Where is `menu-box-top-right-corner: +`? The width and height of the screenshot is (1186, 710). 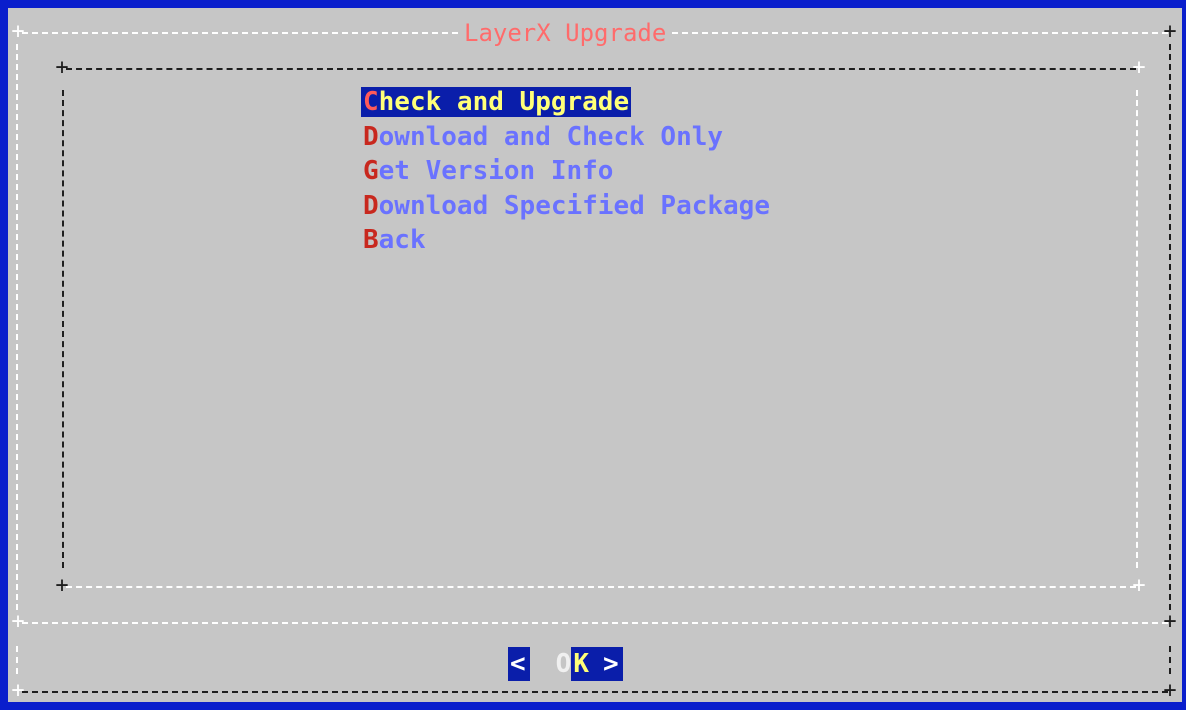 menu-box-top-right-corner: + is located at coordinates (1139, 67).